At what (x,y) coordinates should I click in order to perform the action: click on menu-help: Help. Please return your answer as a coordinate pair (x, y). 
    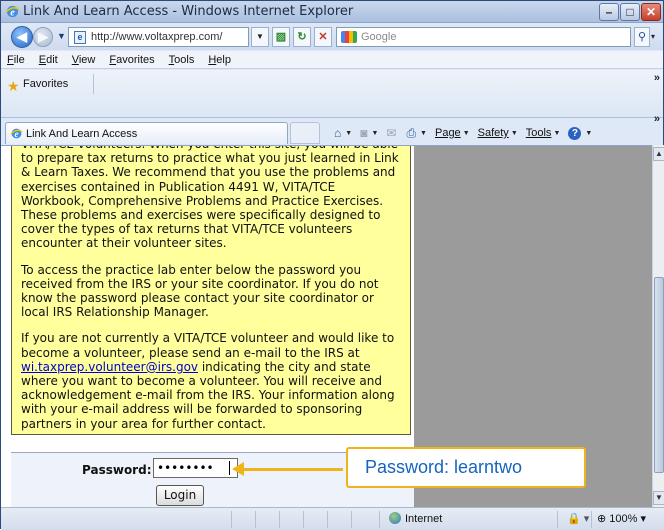
    Looking at the image, I should click on (219, 59).